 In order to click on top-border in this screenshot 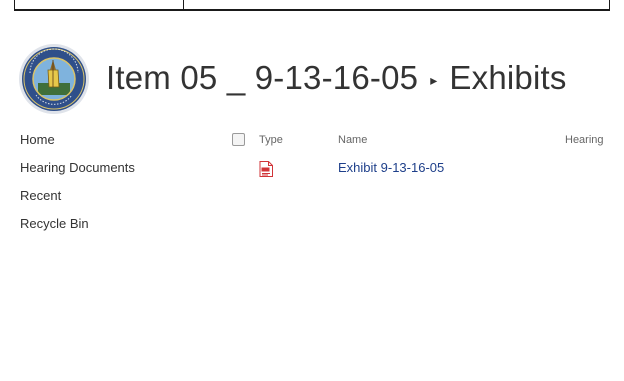, I will do `click(312, 6)`.